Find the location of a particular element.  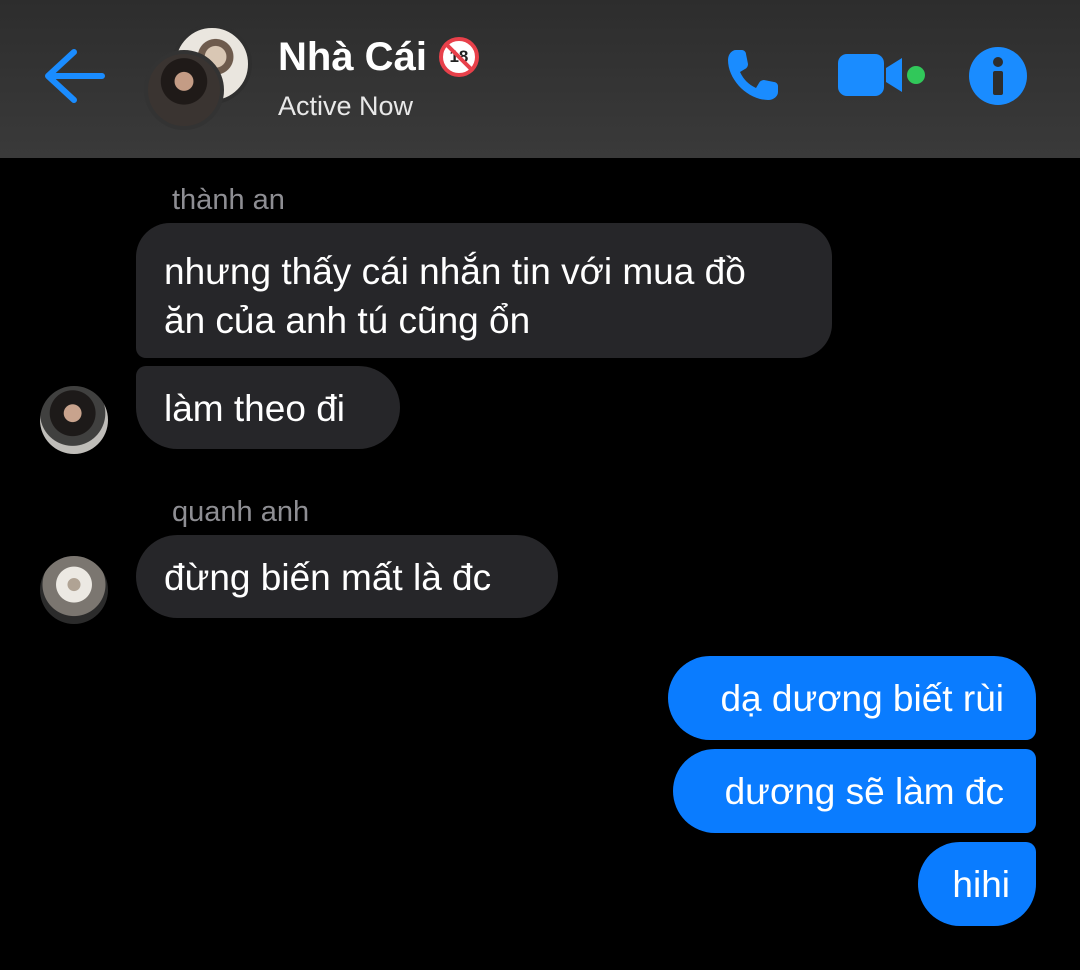

message-line: nhưng thấy cái nhắn tin với mua đồ is located at coordinates (455, 271).